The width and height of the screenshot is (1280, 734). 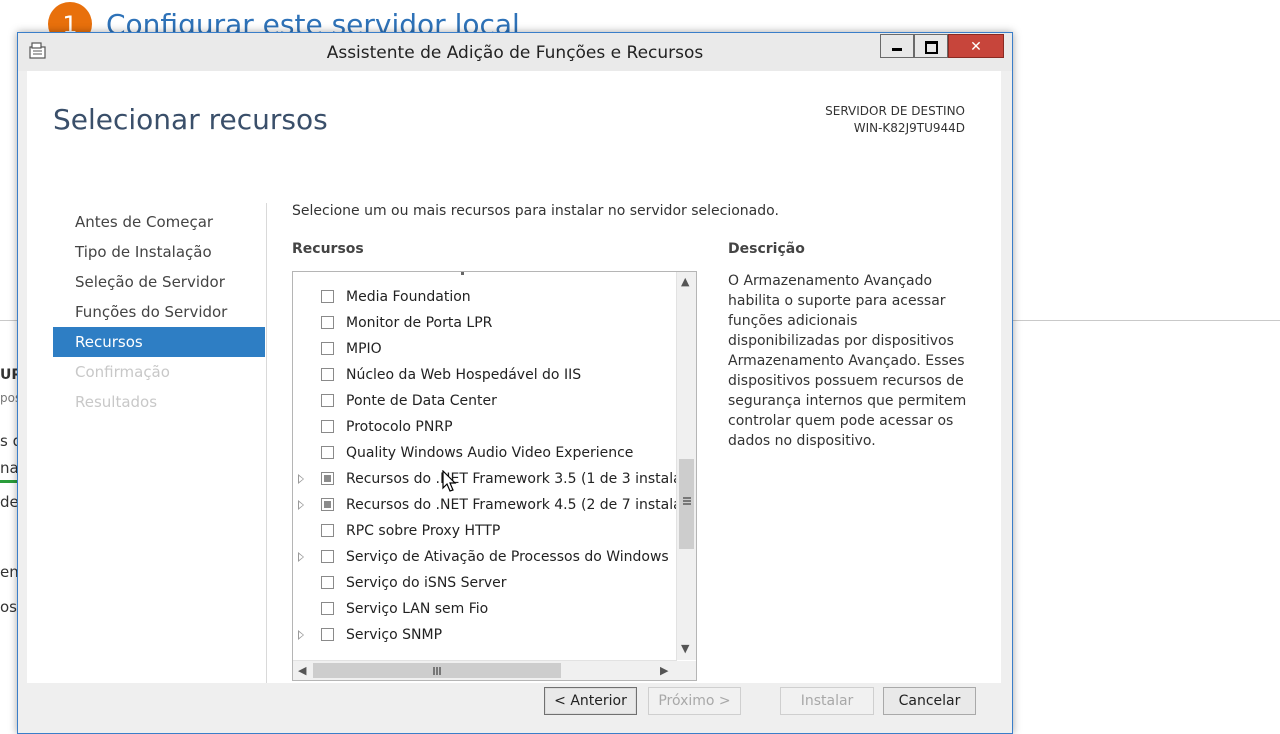 I want to click on scroll-left-icon: ◀, so click(x=302, y=670).